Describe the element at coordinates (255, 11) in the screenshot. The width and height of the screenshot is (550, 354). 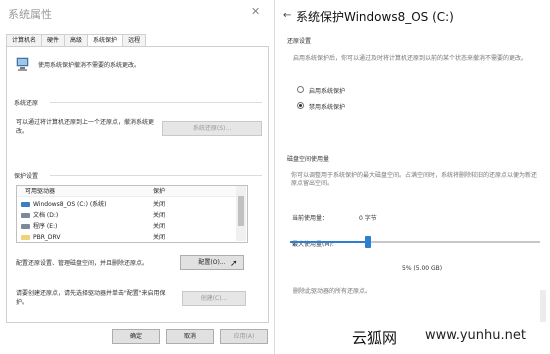
I see `close-icon: ✕` at that location.